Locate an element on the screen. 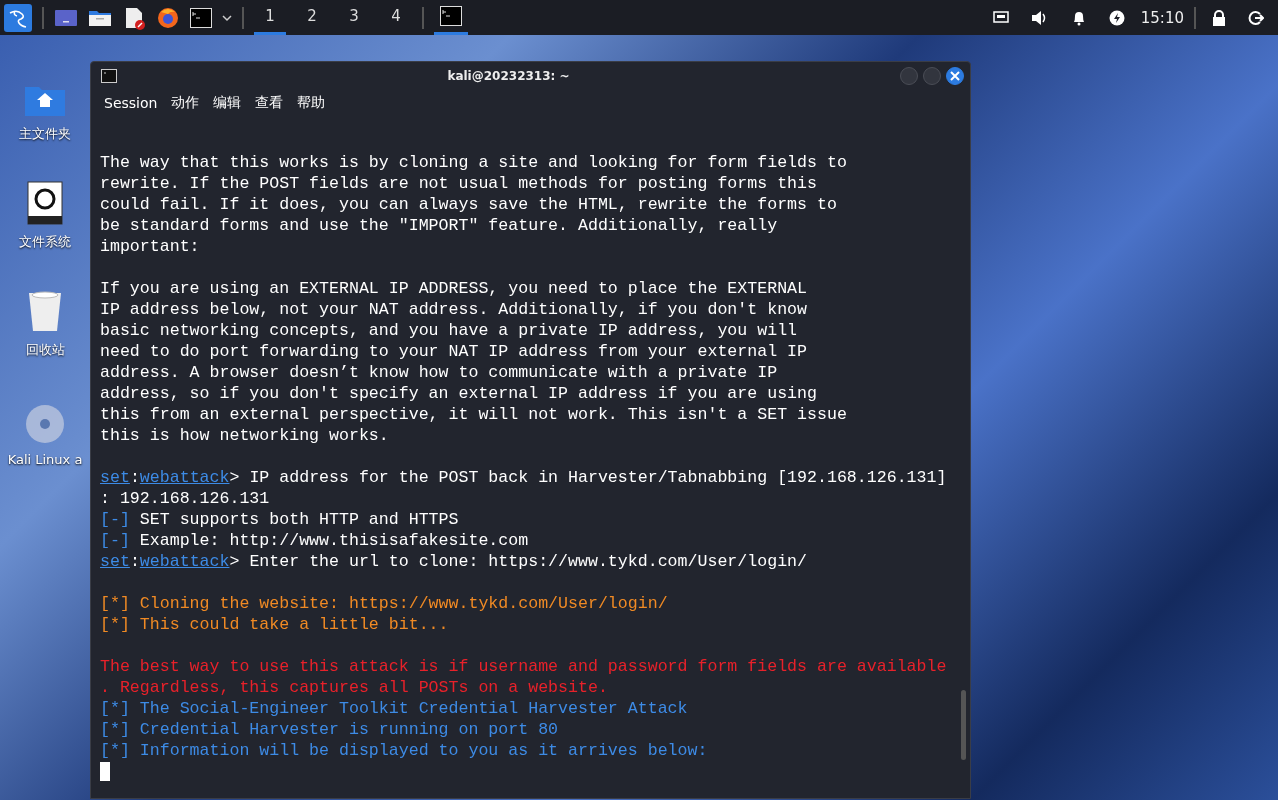 The height and width of the screenshot is (800, 1278). menu-item: 动作 is located at coordinates (185, 103).